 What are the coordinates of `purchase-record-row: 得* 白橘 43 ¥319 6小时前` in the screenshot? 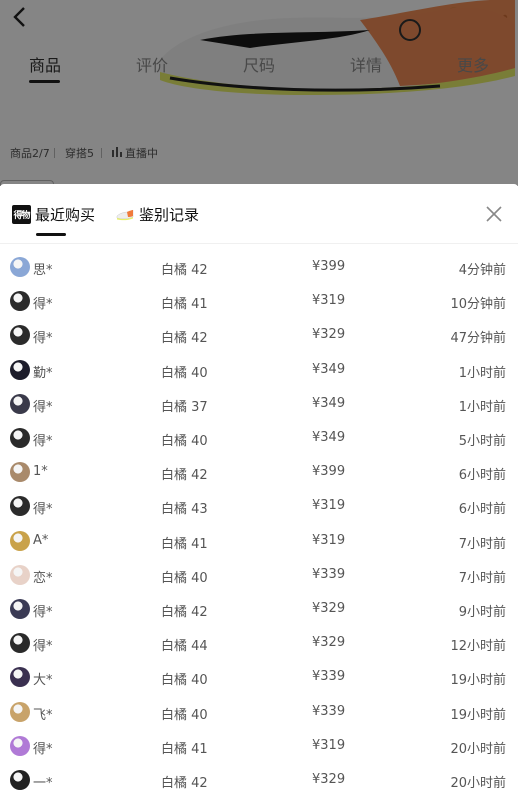 It's located at (259, 506).